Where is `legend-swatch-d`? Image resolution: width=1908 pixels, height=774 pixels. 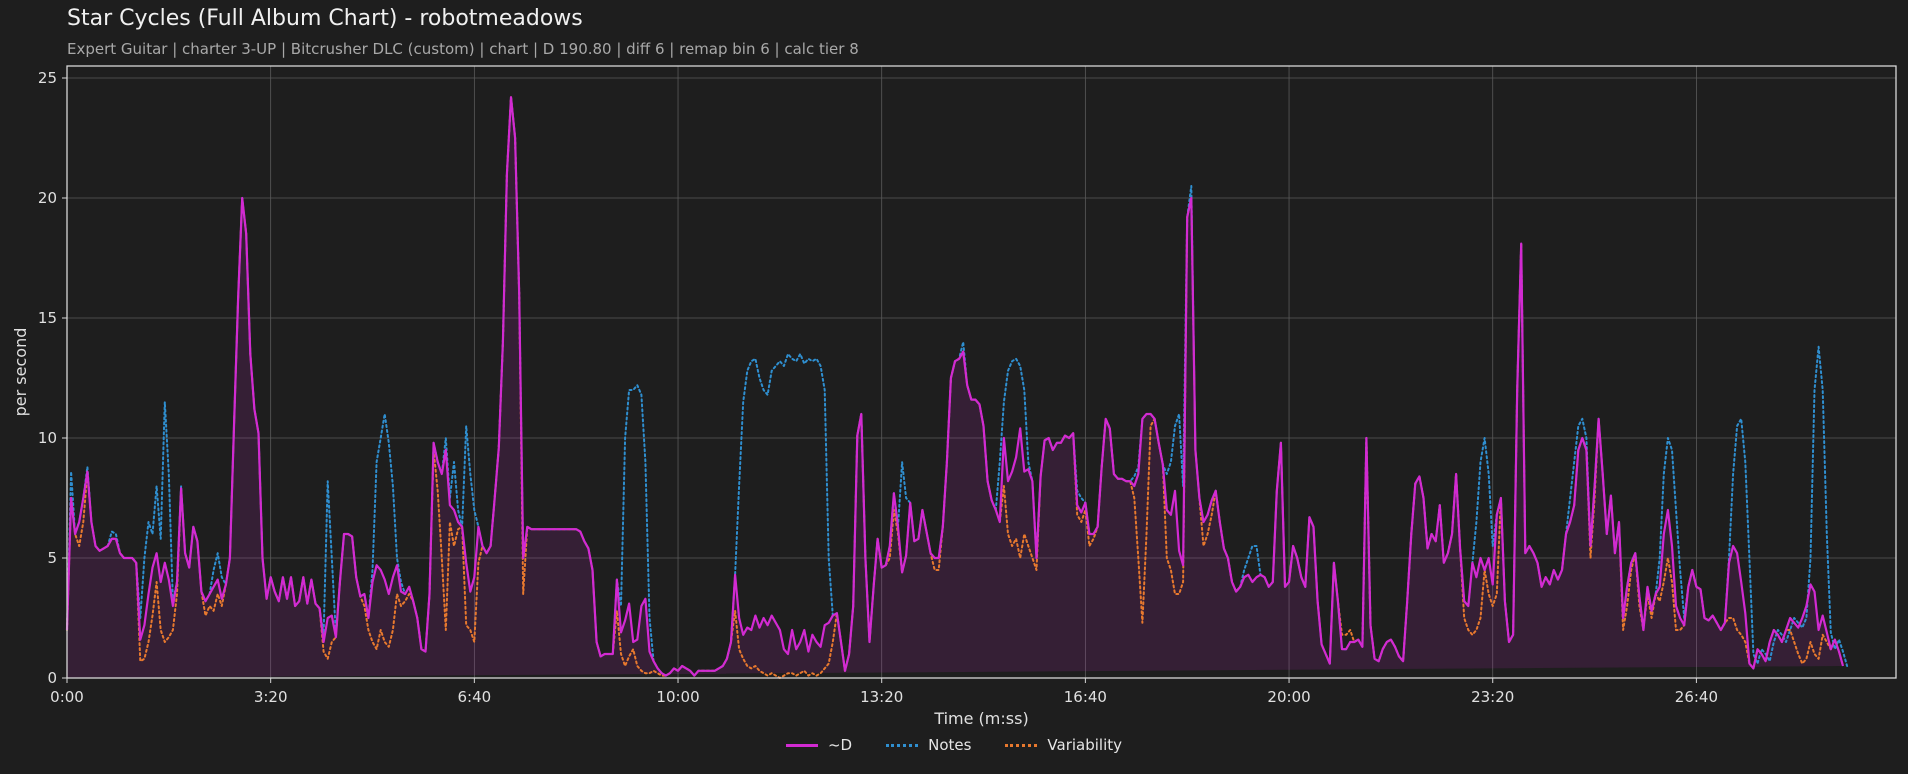
legend-swatch-d is located at coordinates (801, 745).